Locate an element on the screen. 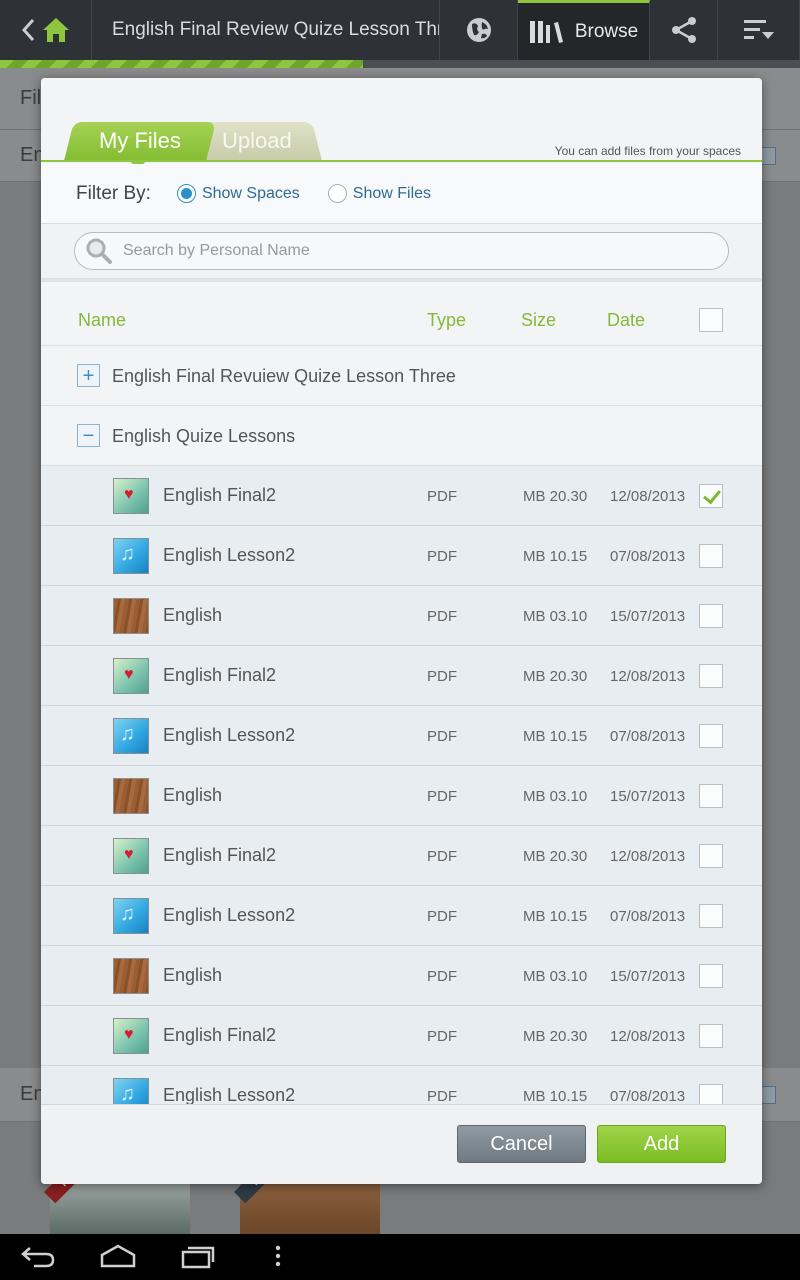  column-date: Date is located at coordinates (626, 320).